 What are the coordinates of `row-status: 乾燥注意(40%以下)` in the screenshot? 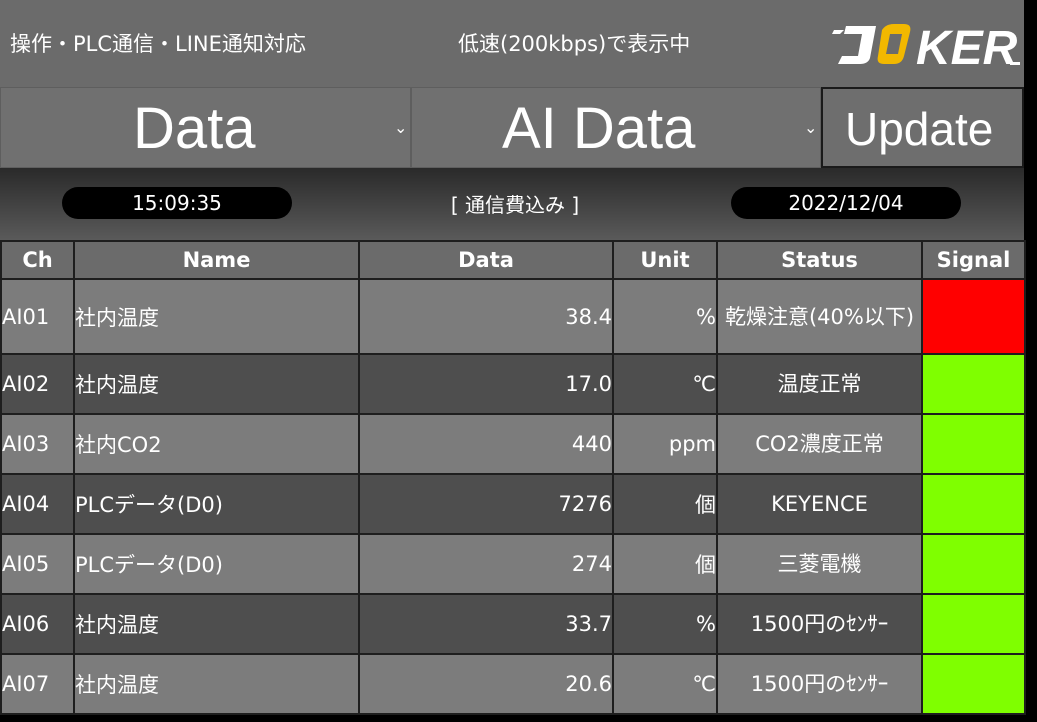 It's located at (819, 316).